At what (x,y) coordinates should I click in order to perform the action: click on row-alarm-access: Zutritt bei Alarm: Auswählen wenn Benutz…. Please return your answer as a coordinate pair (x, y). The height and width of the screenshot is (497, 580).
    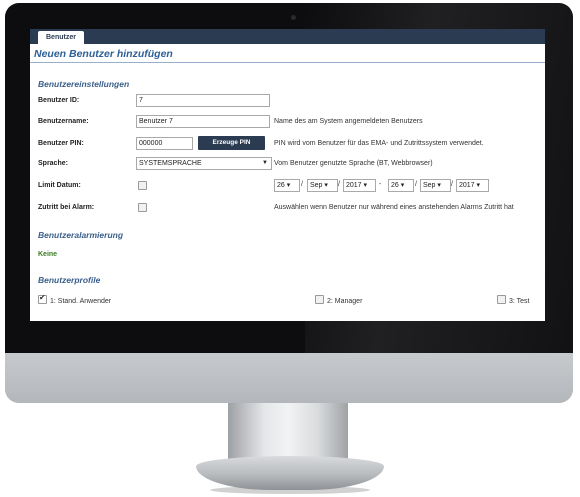
    Looking at the image, I should click on (288, 208).